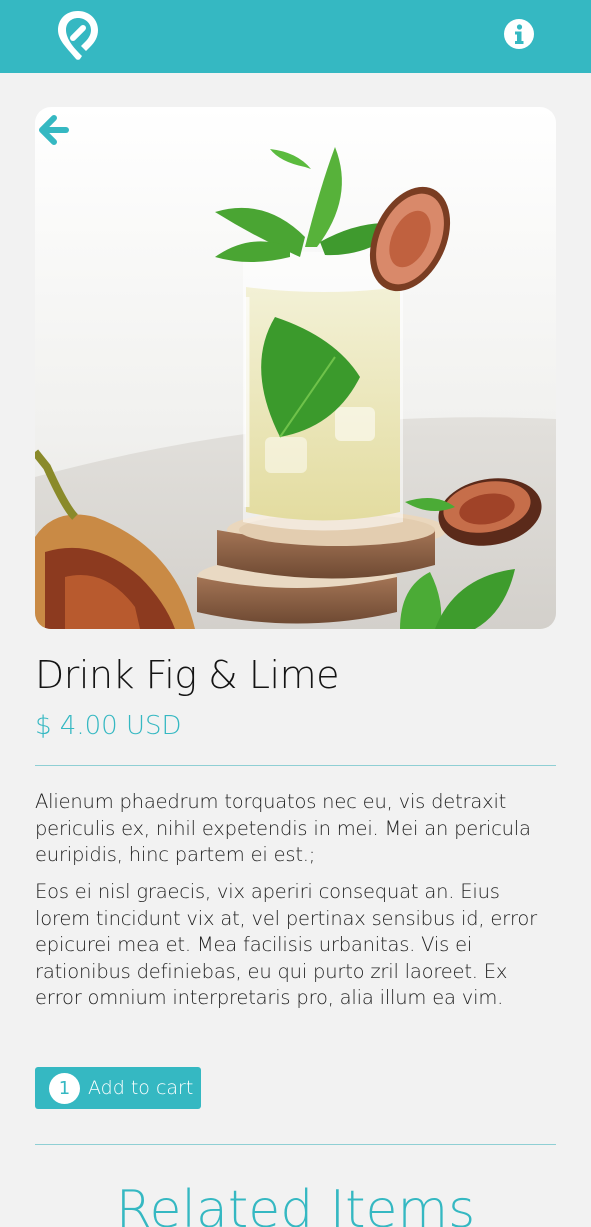 The width and height of the screenshot is (591, 1227). I want to click on map-pin-logo-icon, so click(78, 34).